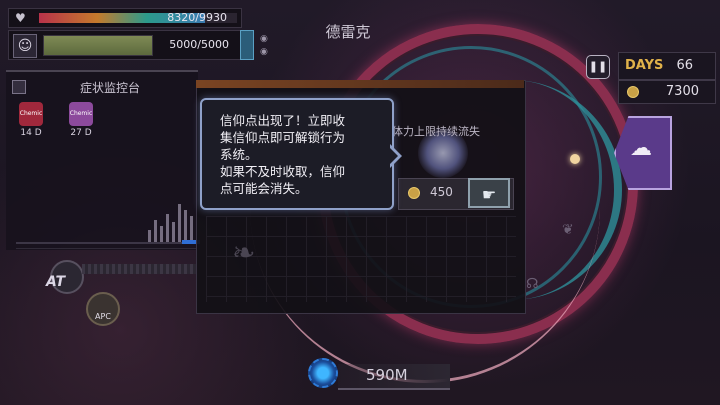 This screenshot has height=405, width=720. Describe the element at coordinates (56, 282) in the screenshot. I see `ability-label: AT` at that location.